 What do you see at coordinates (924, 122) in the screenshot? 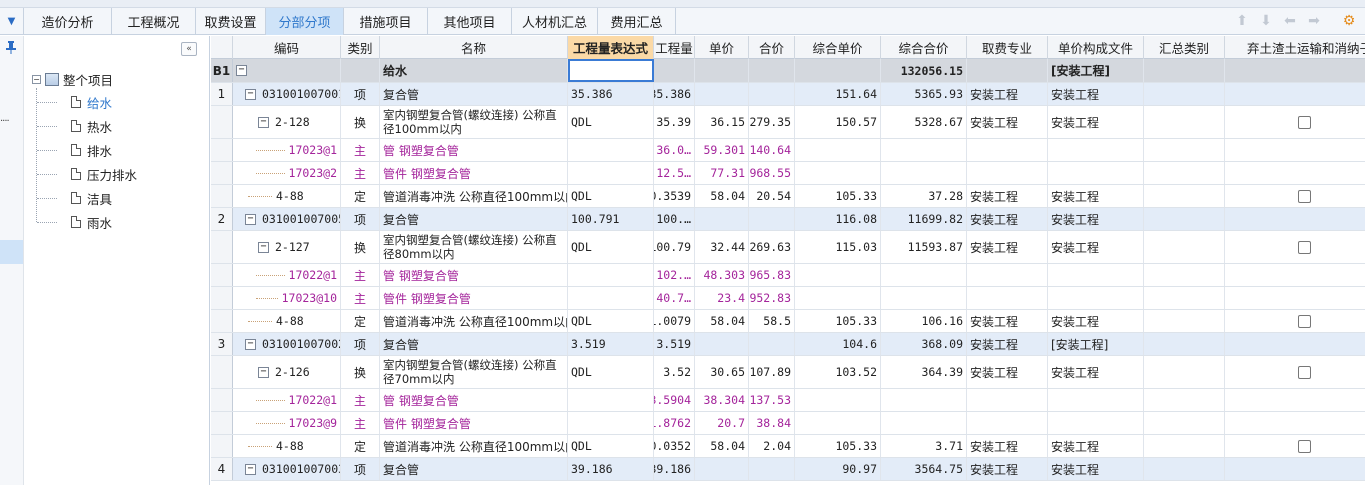
I see `cell-utotal: 5328.67` at bounding box center [924, 122].